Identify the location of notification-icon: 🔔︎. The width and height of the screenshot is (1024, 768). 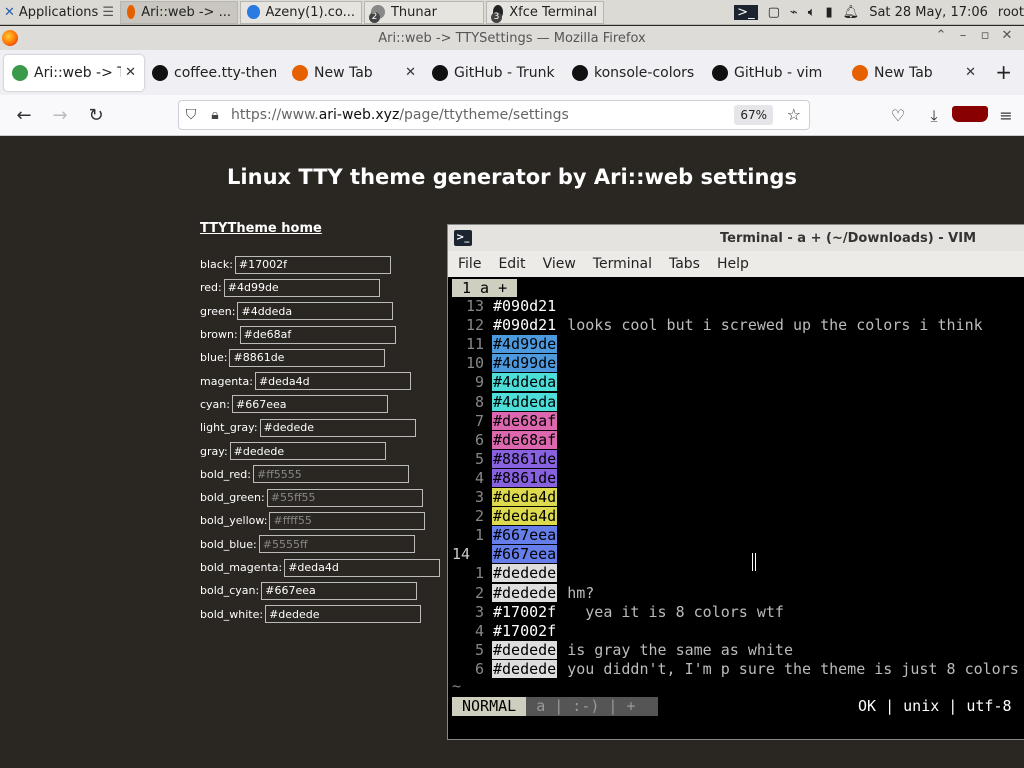
(851, 12).